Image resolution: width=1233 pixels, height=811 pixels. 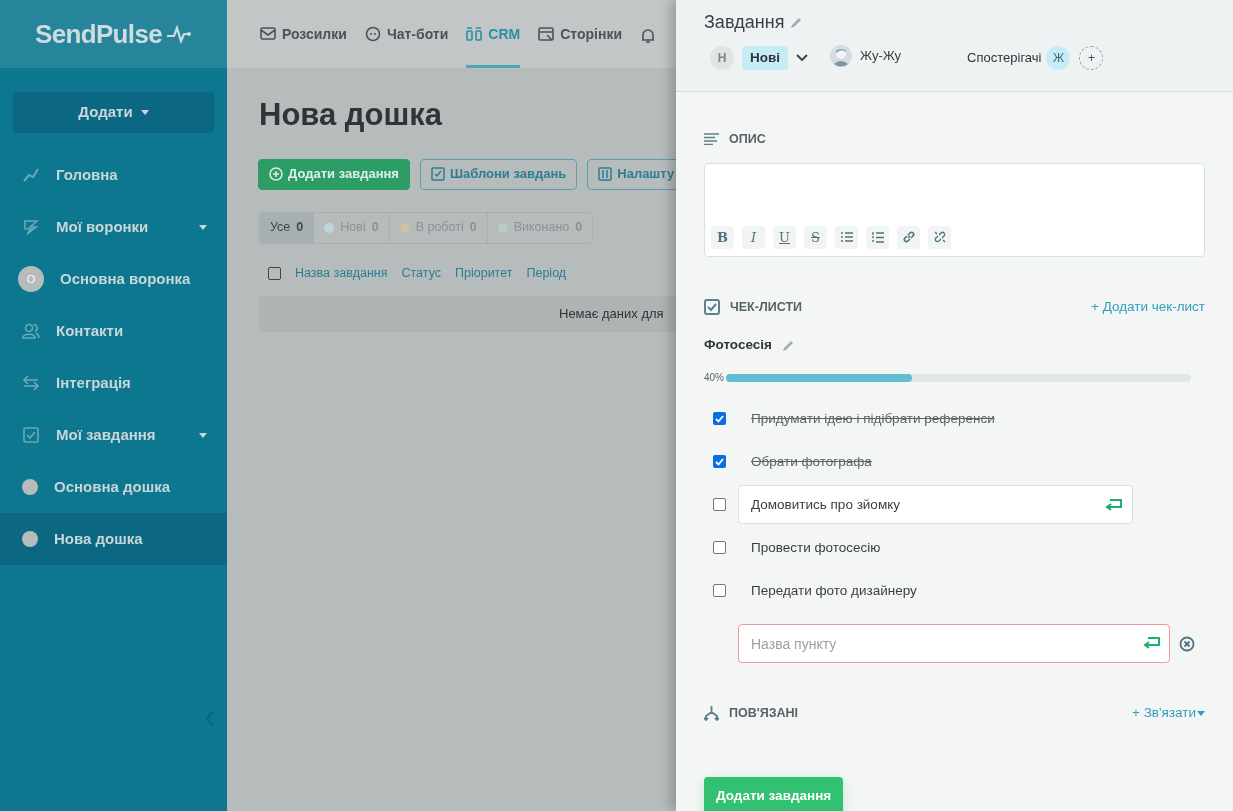 What do you see at coordinates (744, 22) in the screenshot?
I see `panel-title: Завдання` at bounding box center [744, 22].